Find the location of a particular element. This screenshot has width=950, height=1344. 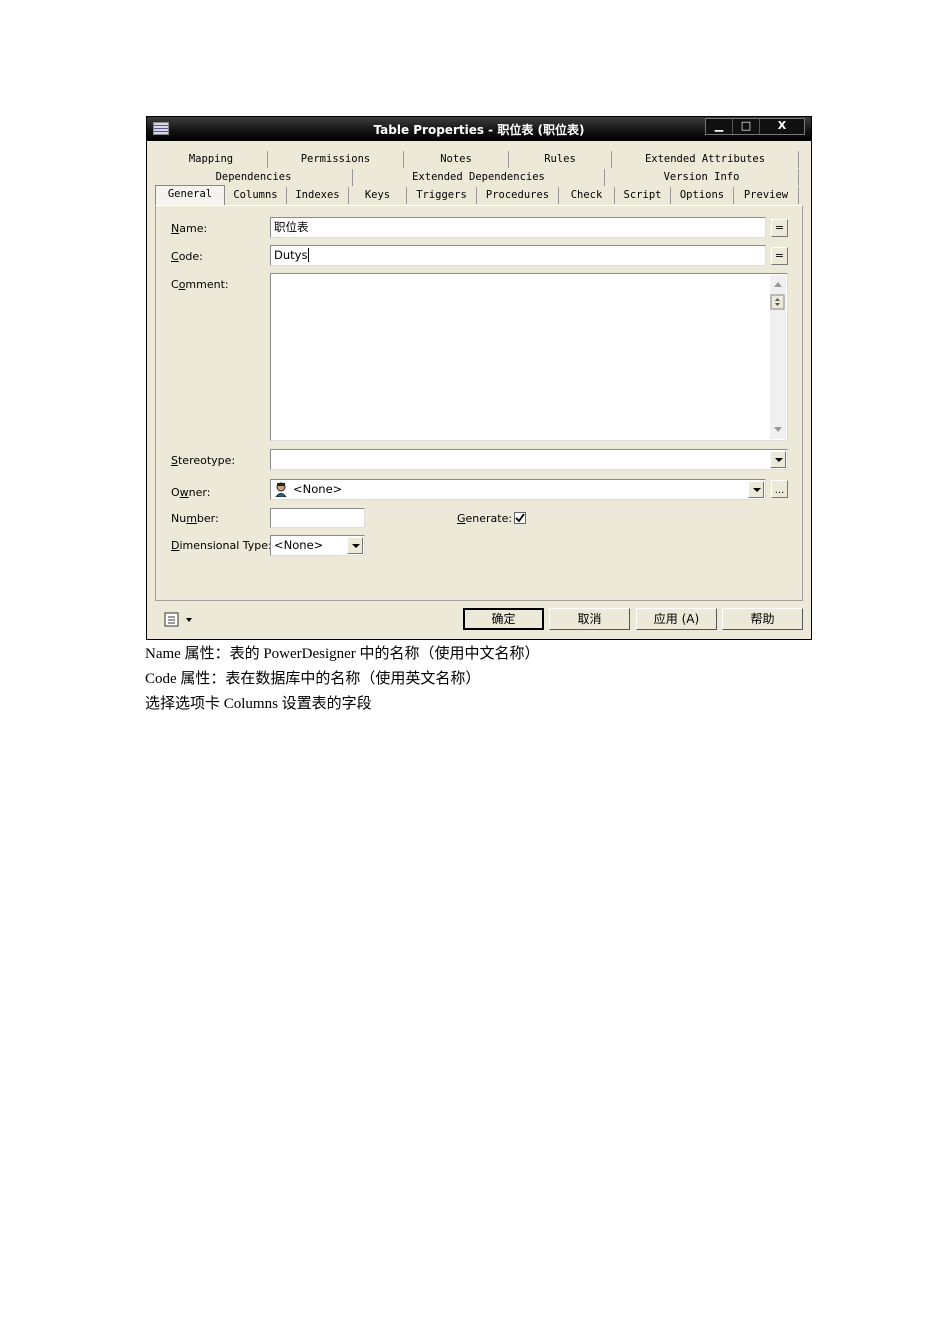

code-label: Code: is located at coordinates (187, 256).